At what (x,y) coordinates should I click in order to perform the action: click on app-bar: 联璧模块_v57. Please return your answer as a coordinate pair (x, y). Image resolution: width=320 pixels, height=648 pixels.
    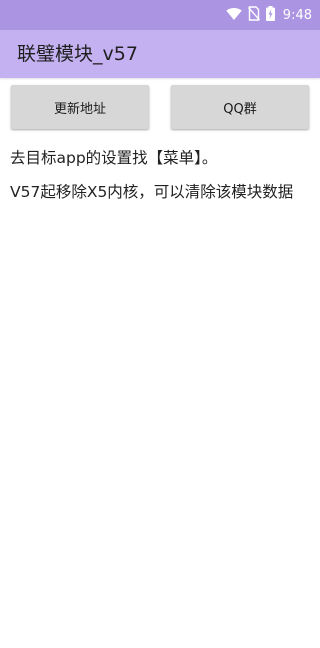
    Looking at the image, I should click on (160, 54).